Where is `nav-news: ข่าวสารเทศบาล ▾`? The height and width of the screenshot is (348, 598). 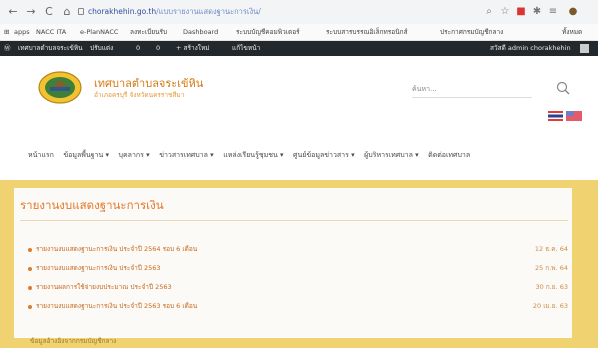
nav-news: ข่าวสารเทศบาล ▾ is located at coordinates (186, 155).